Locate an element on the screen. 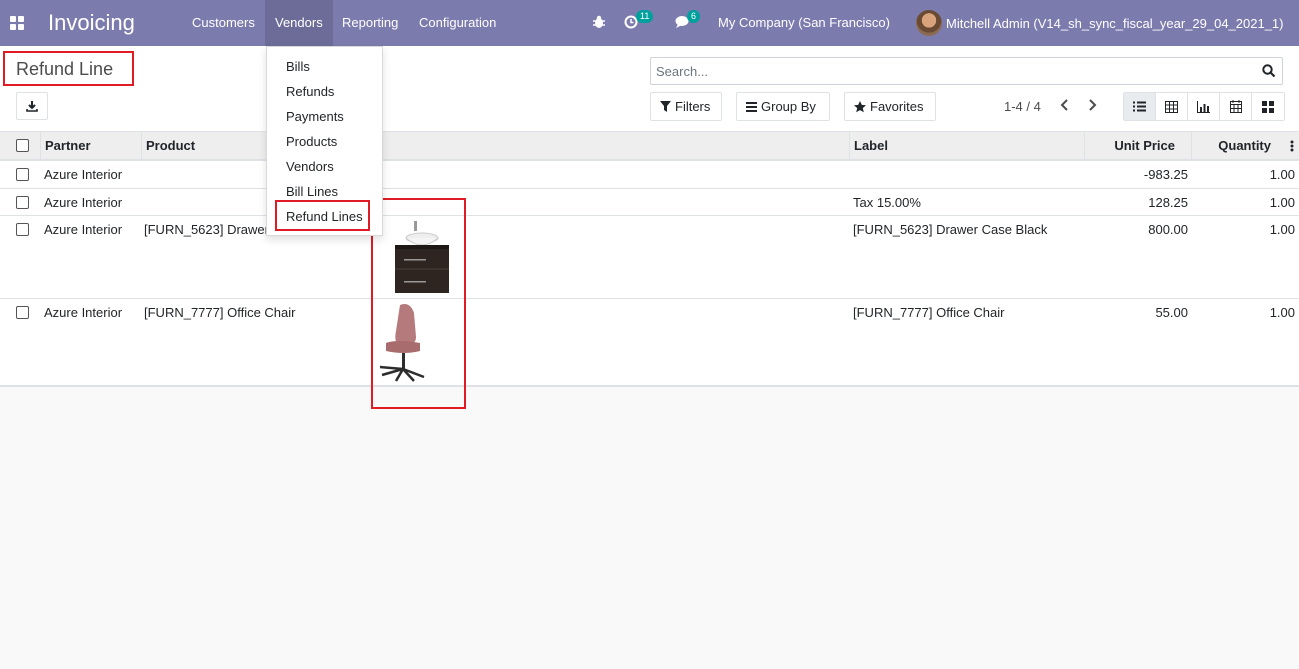  view-switcher is located at coordinates (1204, 106).